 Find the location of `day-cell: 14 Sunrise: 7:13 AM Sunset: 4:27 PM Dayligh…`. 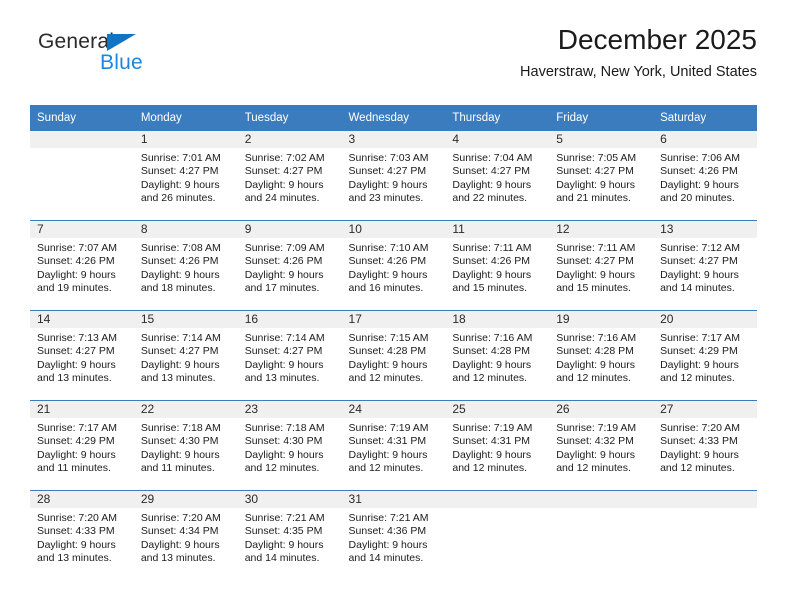

day-cell: 14 Sunrise: 7:13 AM Sunset: 4:27 PM Dayligh… is located at coordinates (82, 355).